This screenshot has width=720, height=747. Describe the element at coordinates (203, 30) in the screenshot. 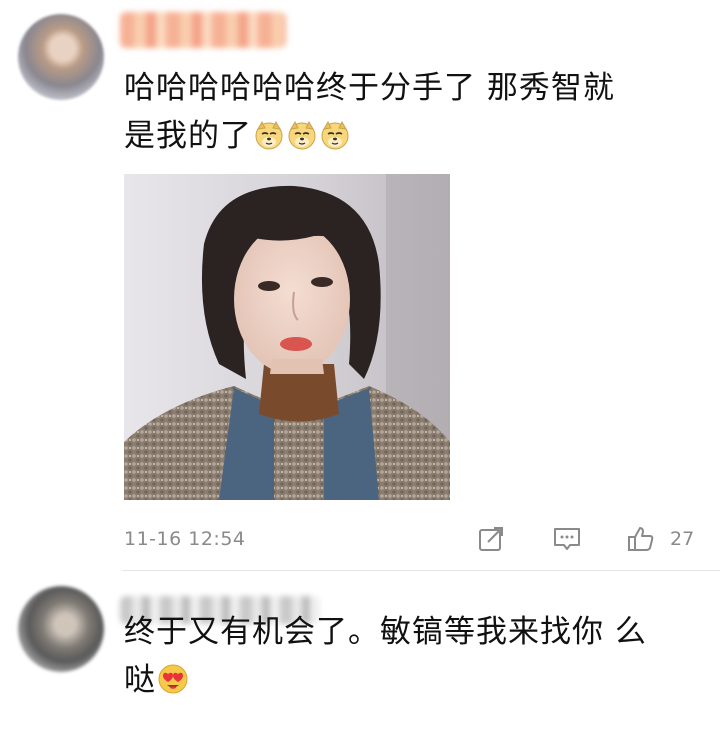

I see `username-redacted` at that location.